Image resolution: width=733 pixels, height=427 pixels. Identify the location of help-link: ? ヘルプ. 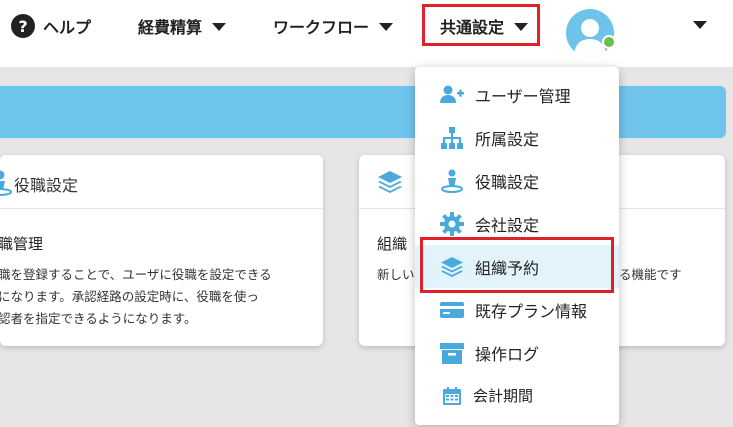
(51, 26).